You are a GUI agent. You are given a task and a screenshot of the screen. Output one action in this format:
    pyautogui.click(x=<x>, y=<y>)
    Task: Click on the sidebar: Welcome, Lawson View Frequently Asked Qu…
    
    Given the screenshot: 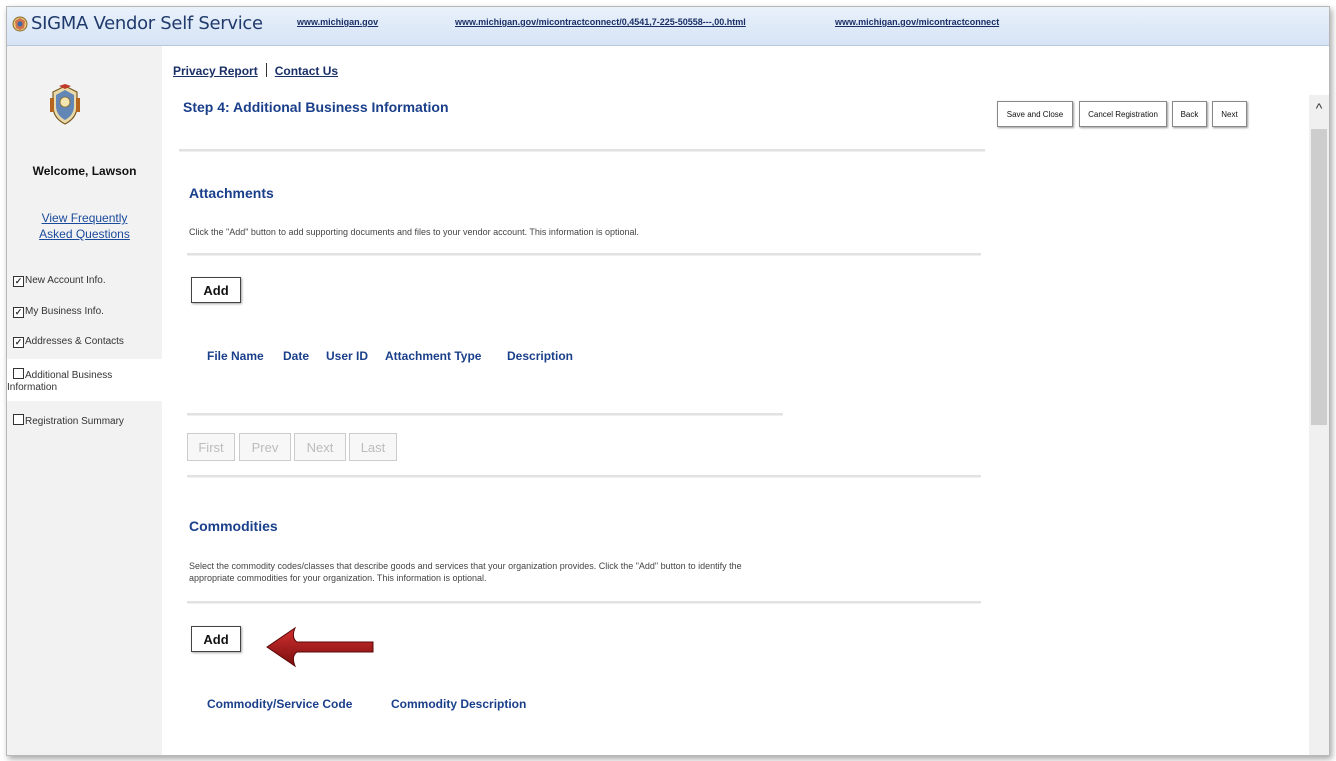 What is the action you would take?
    pyautogui.click(x=84, y=400)
    